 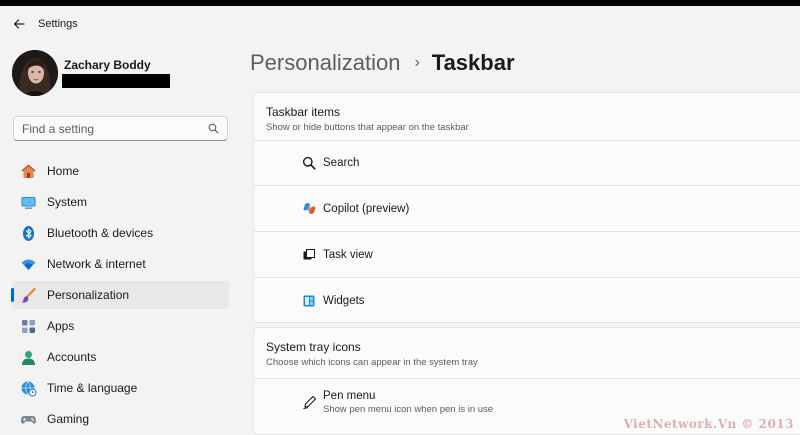 What do you see at coordinates (120, 357) in the screenshot?
I see `sidebar-item-accounts: Accounts` at bounding box center [120, 357].